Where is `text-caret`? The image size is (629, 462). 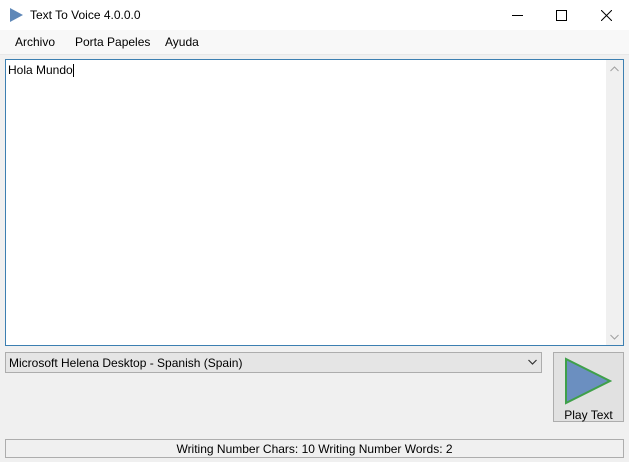
text-caret is located at coordinates (73, 70).